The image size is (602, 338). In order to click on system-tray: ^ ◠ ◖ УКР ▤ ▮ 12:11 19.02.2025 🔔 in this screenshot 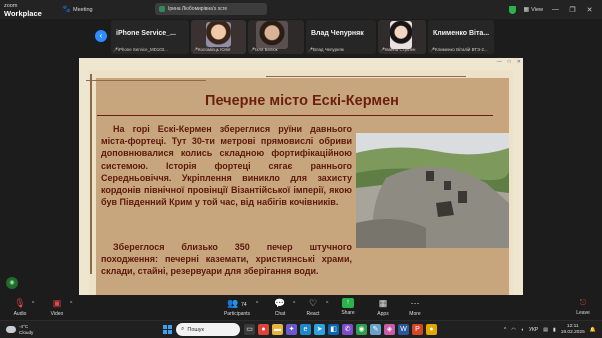, I will do `click(553, 329)`.